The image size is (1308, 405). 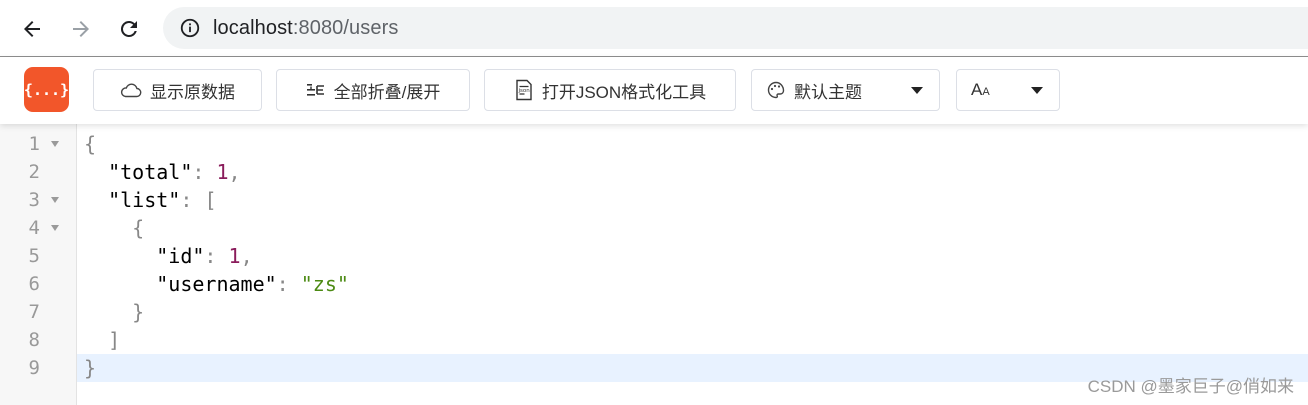 I want to click on json-file-icon: json, so click(x=524, y=90).